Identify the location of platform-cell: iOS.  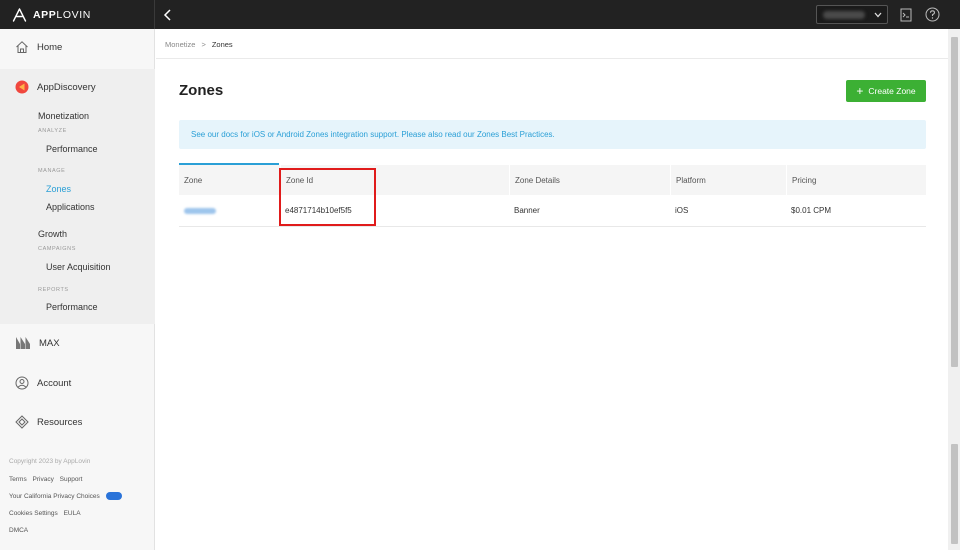
(682, 210).